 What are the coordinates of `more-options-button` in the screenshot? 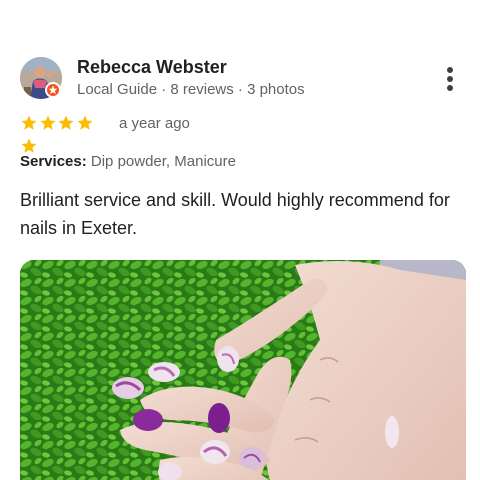 It's located at (450, 79).